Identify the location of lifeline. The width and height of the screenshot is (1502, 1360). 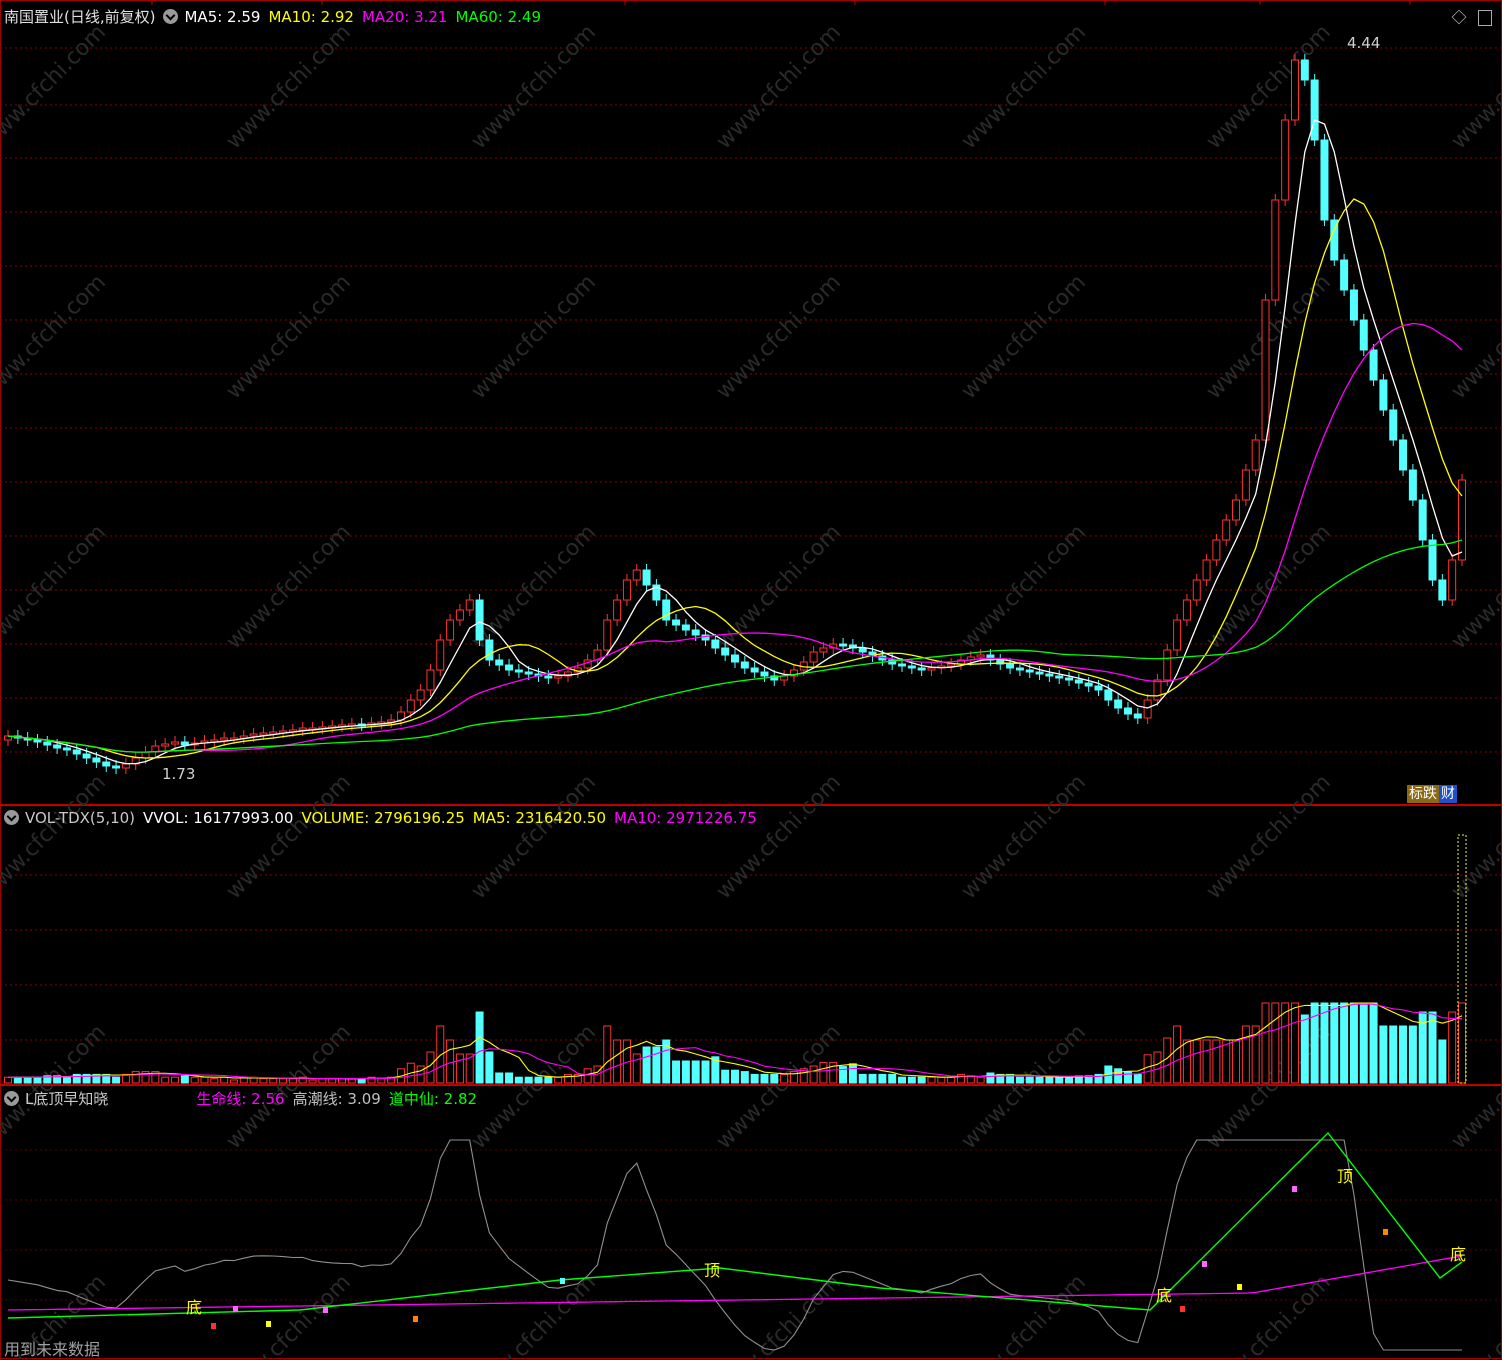
(735, 1283).